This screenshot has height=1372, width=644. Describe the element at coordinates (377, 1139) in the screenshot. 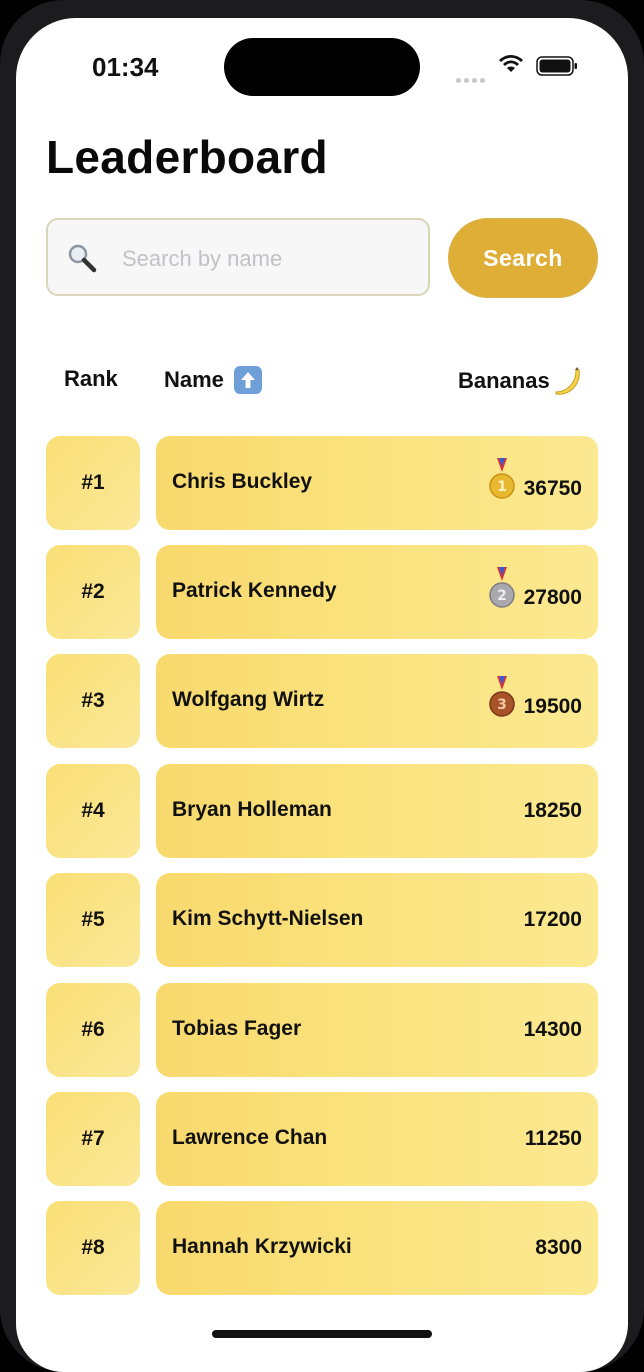

I see `player-card: Lawrence Chan 11250` at that location.